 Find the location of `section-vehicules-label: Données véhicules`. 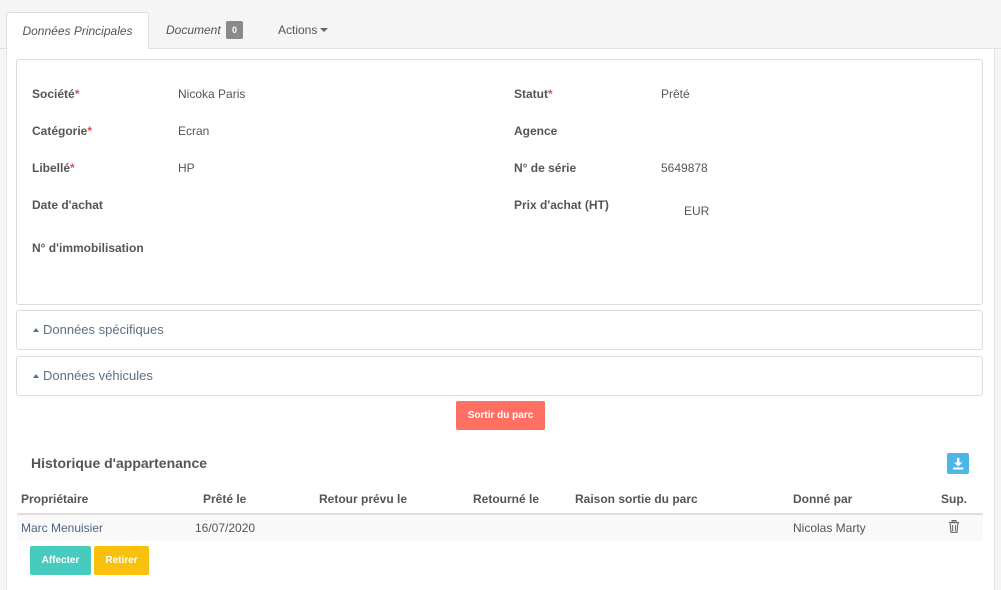

section-vehicules-label: Données véhicules is located at coordinates (98, 375).